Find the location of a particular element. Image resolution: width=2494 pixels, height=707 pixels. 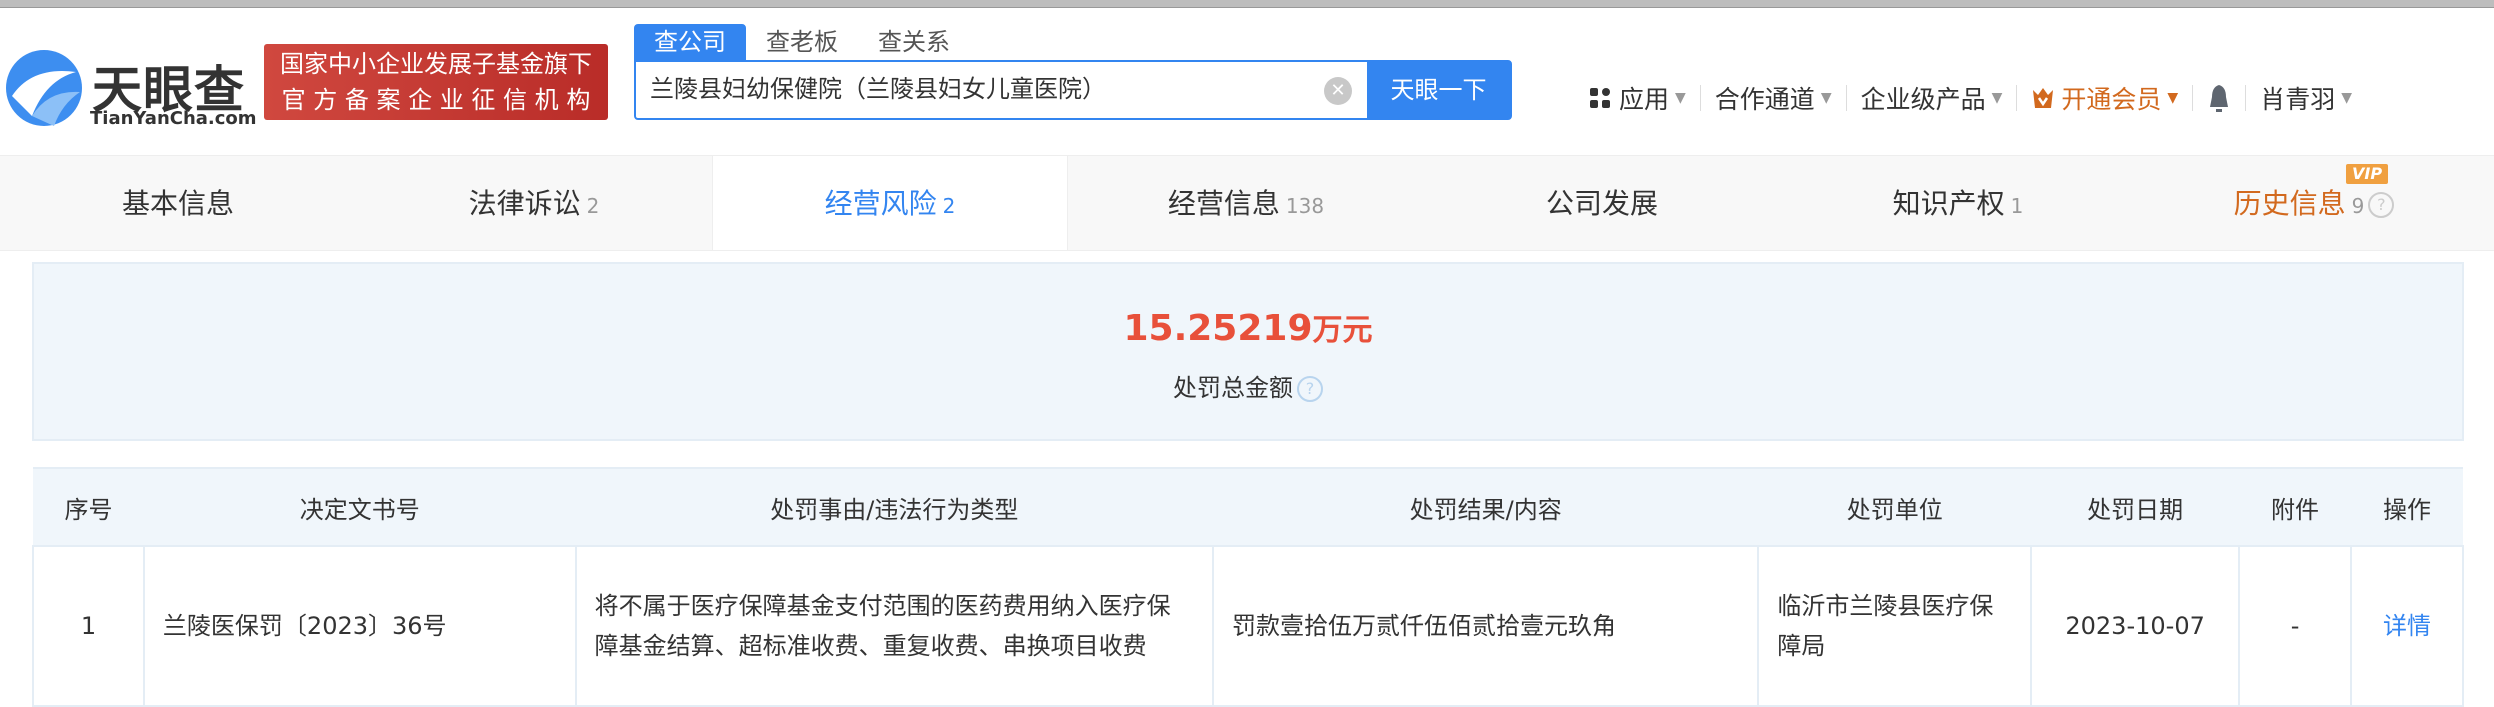

search-box: ✕ 天眼一下 is located at coordinates (1073, 90).